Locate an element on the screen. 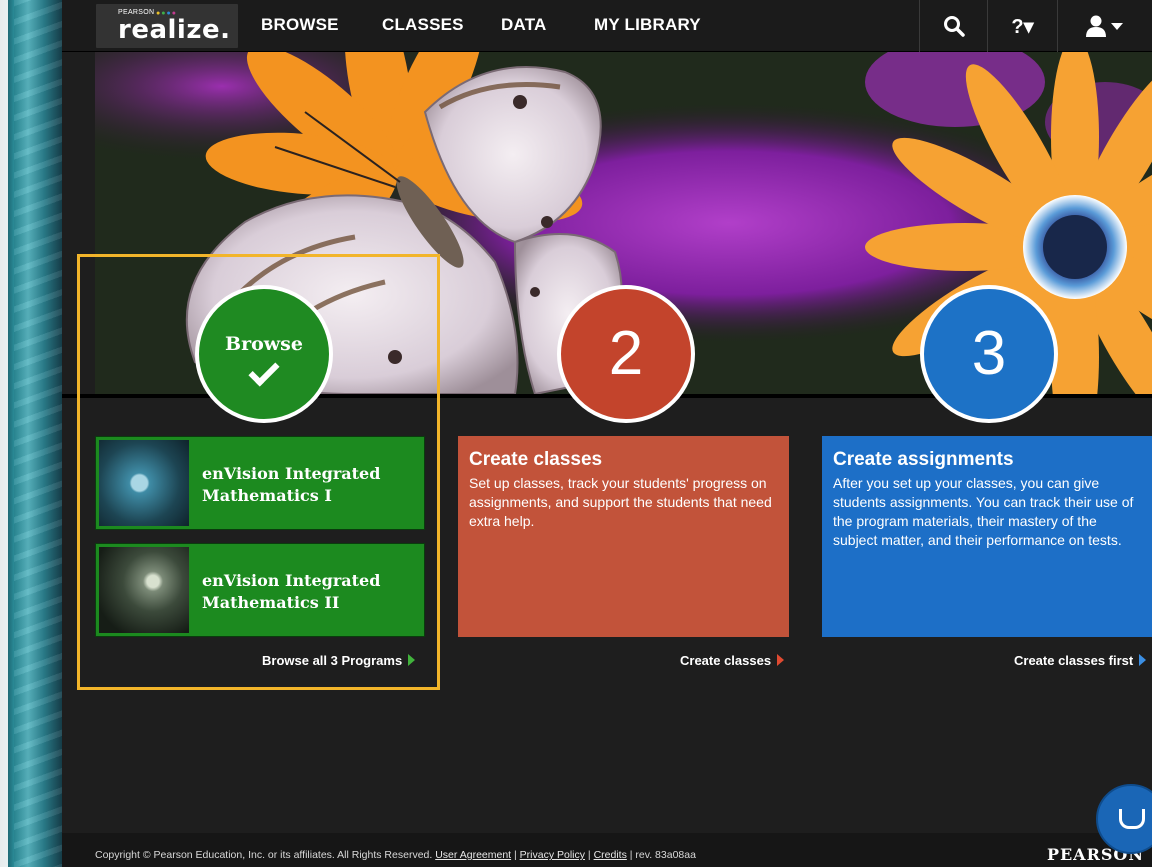 This screenshot has height=867, width=1152. create-classes-first-link: Create classes first is located at coordinates (1080, 660).